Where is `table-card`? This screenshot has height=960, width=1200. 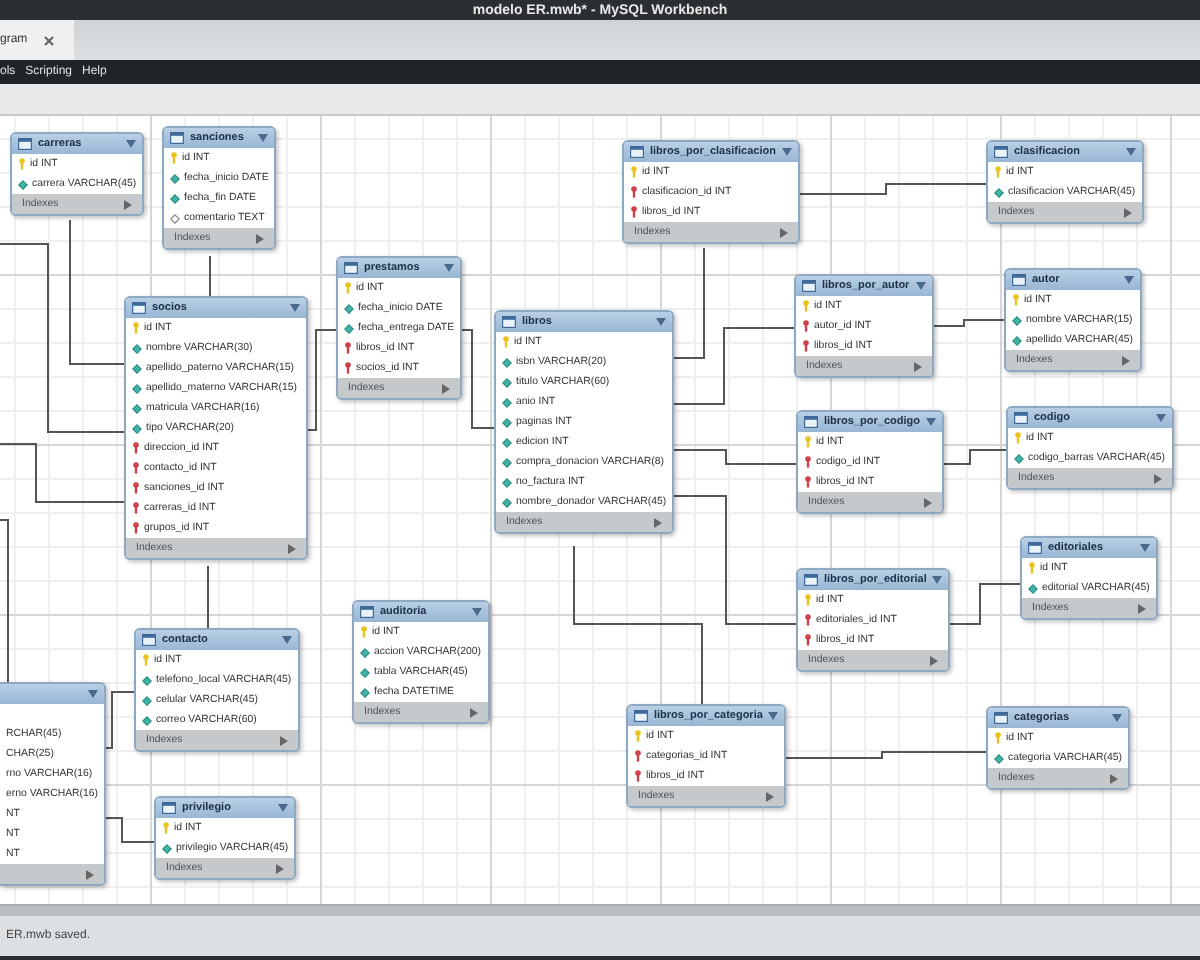 table-card is located at coordinates (216, 428).